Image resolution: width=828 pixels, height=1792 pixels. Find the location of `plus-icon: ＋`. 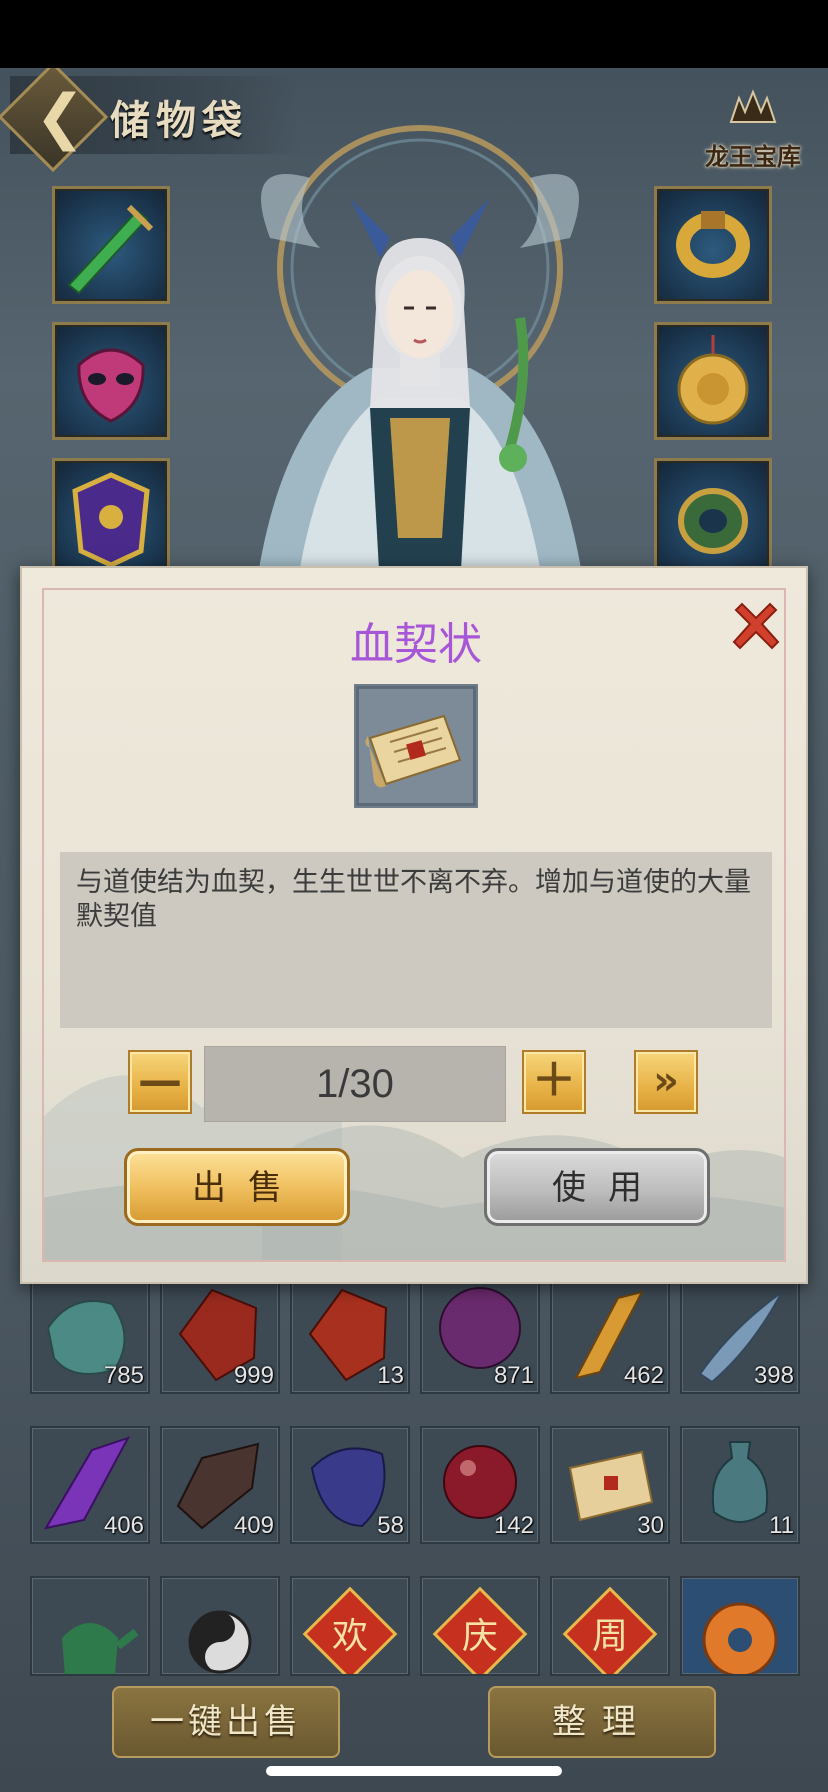

plus-icon: ＋ is located at coordinates (554, 1080).